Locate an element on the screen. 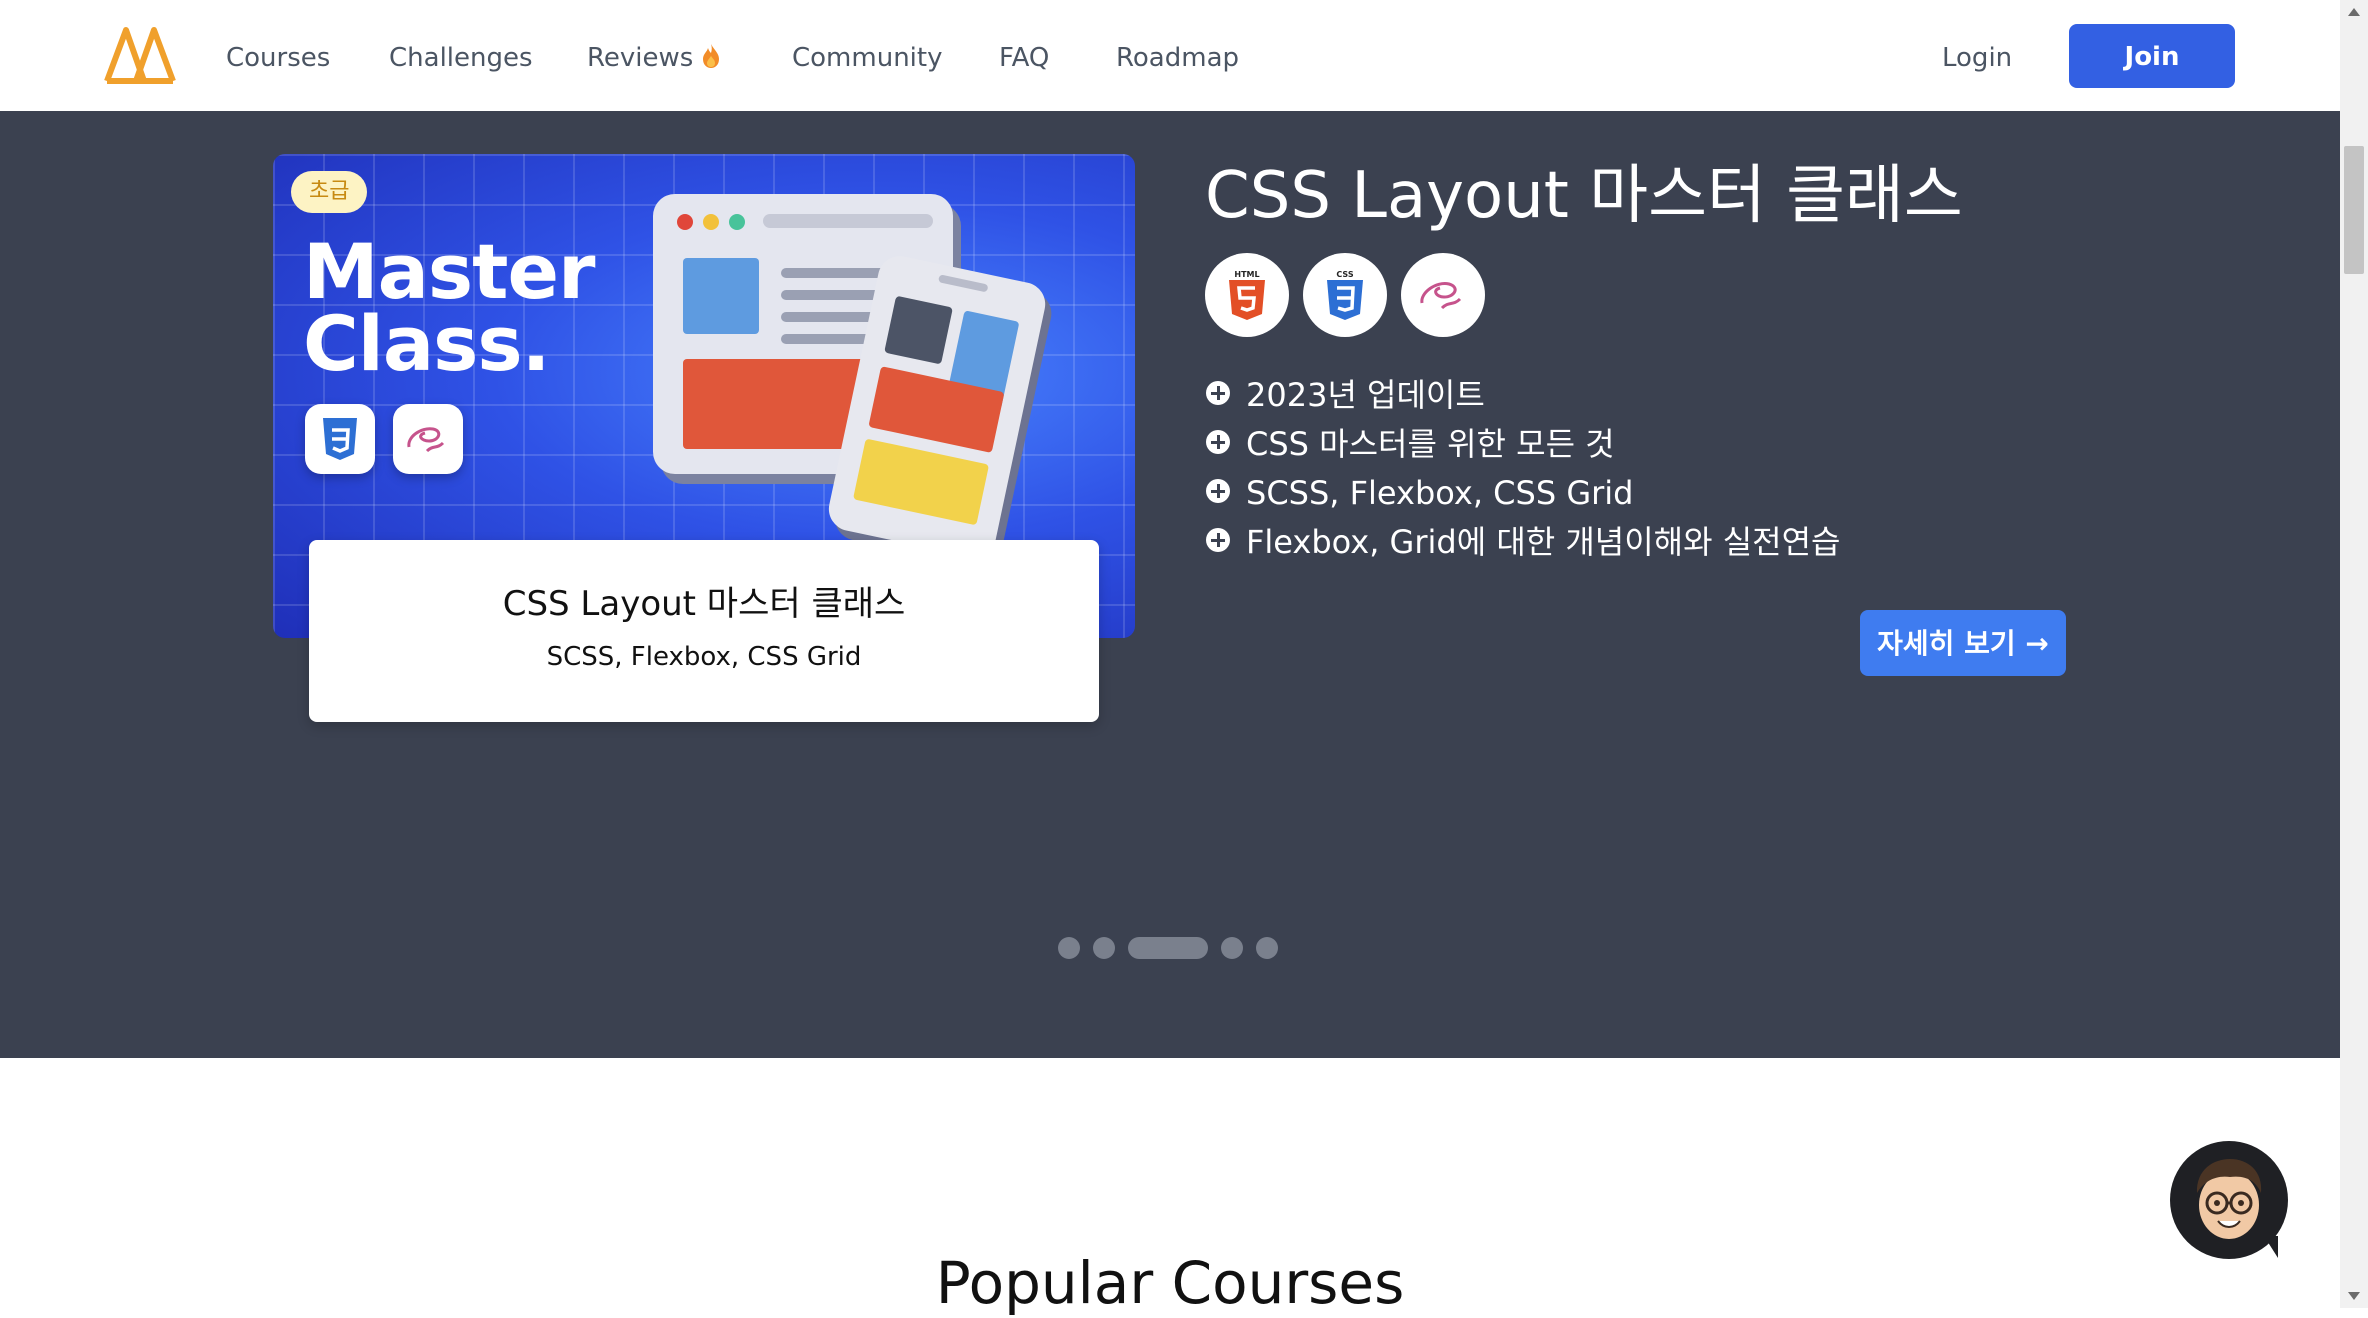 This screenshot has height=1318, width=2368. course-card-title: CSS Layout 마스터 클래스 is located at coordinates (704, 604).